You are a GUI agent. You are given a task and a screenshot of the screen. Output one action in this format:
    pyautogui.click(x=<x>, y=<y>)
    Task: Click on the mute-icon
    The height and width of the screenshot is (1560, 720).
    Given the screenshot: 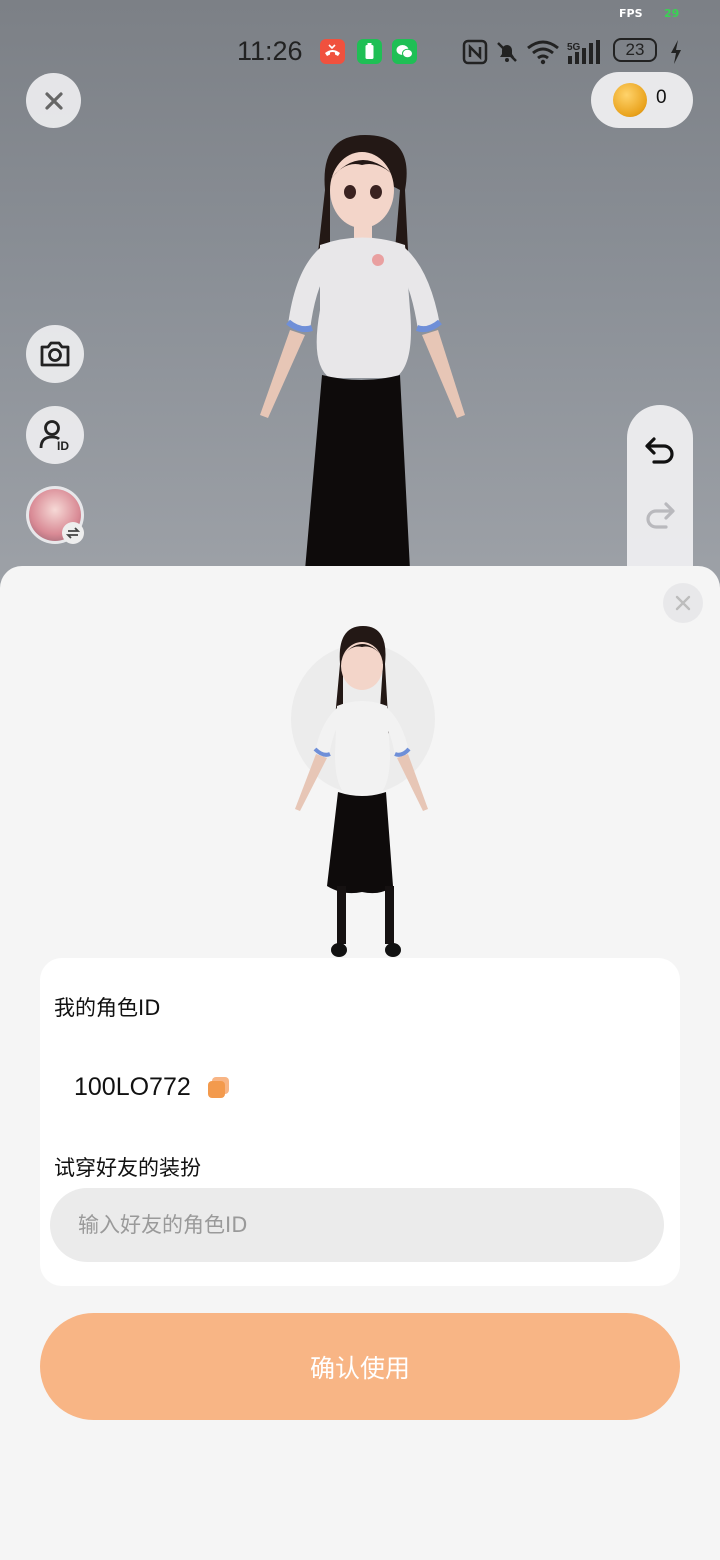 What is the action you would take?
    pyautogui.click(x=507, y=54)
    